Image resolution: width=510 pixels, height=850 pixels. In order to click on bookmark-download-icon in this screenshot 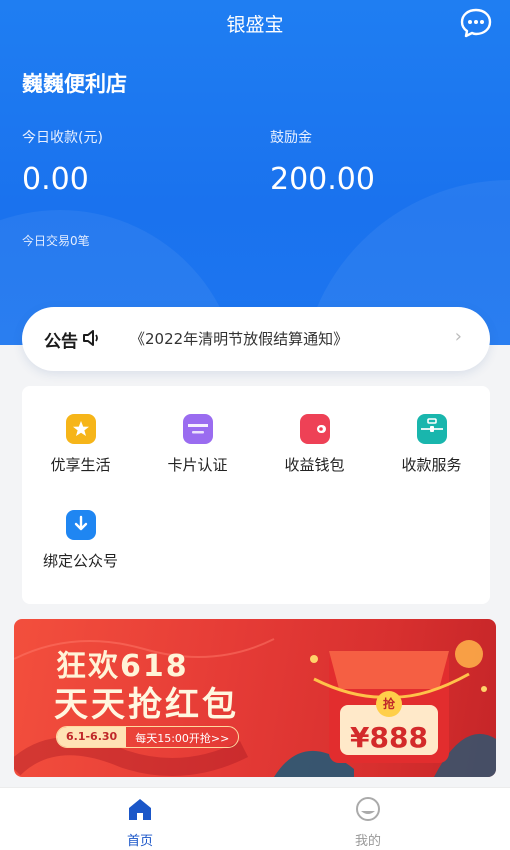, I will do `click(80, 525)`.